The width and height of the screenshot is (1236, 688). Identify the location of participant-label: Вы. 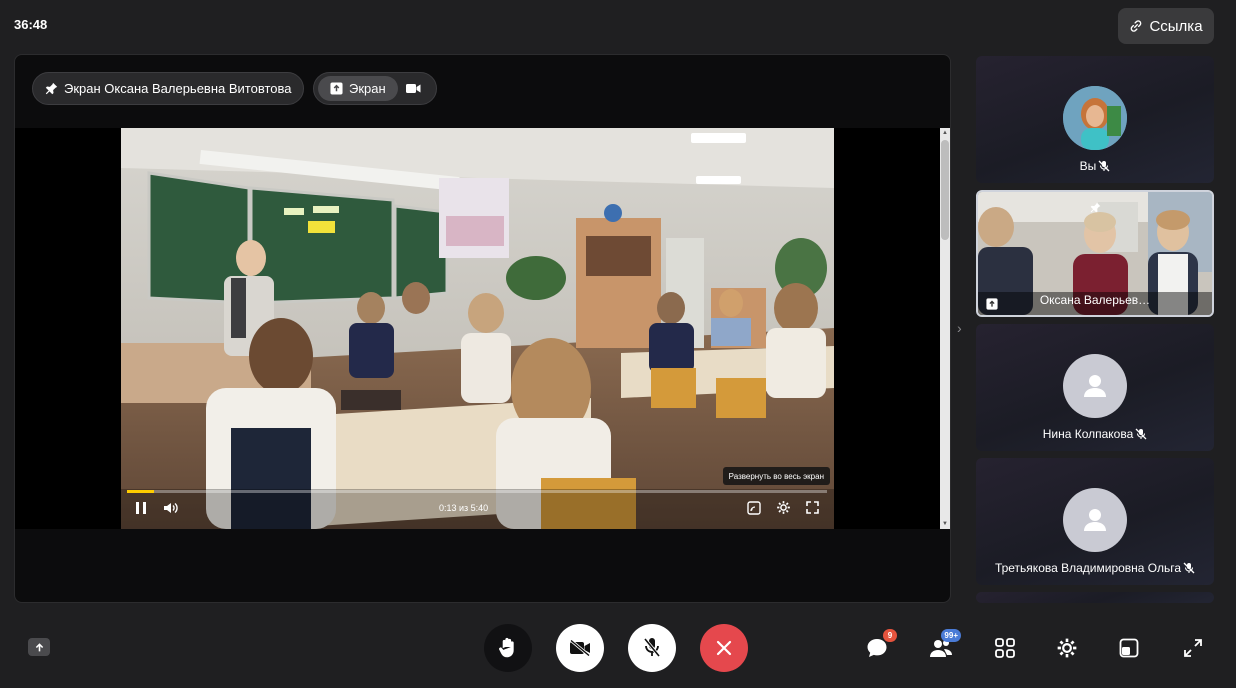
(1095, 166).